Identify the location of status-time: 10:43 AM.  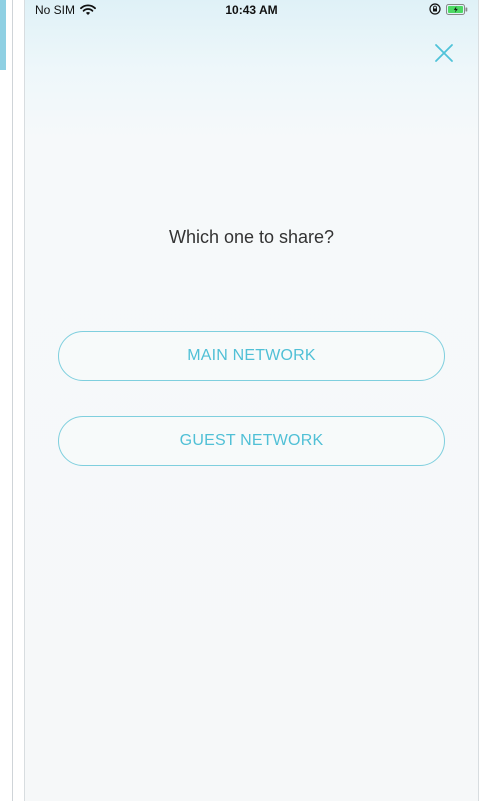
(251, 10).